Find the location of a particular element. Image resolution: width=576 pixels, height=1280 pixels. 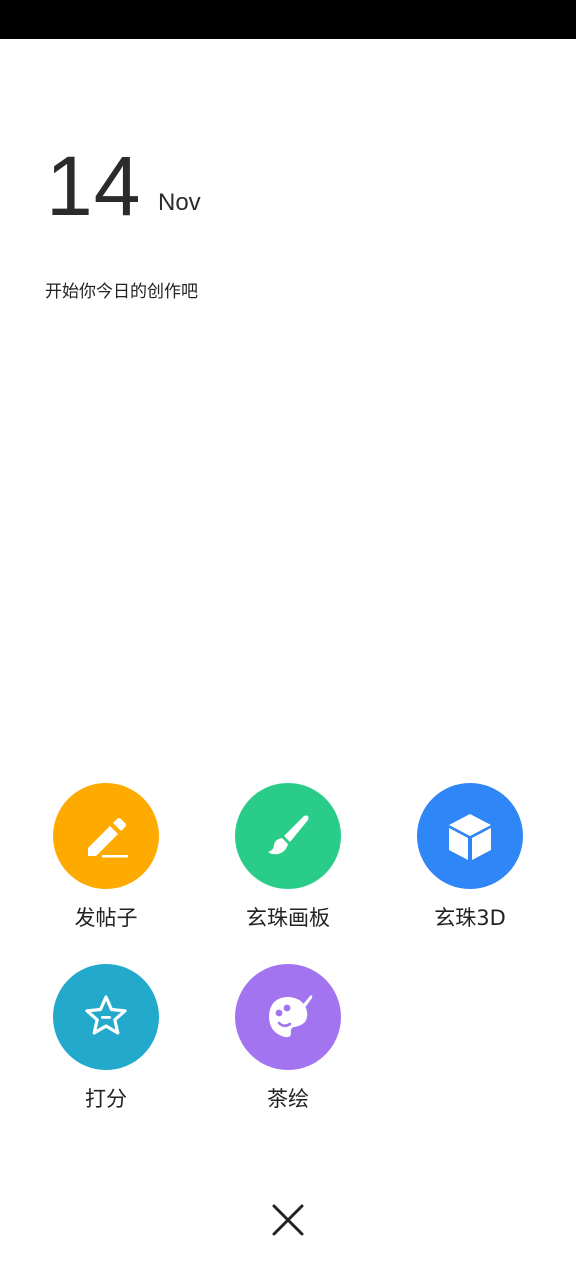

palette-icon is located at coordinates (291, 1016).